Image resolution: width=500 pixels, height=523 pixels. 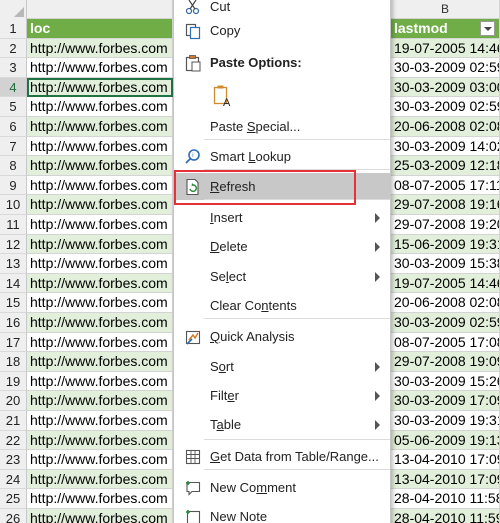 What do you see at coordinates (487, 28) in the screenshot?
I see `filter-dropdown-icon` at bounding box center [487, 28].